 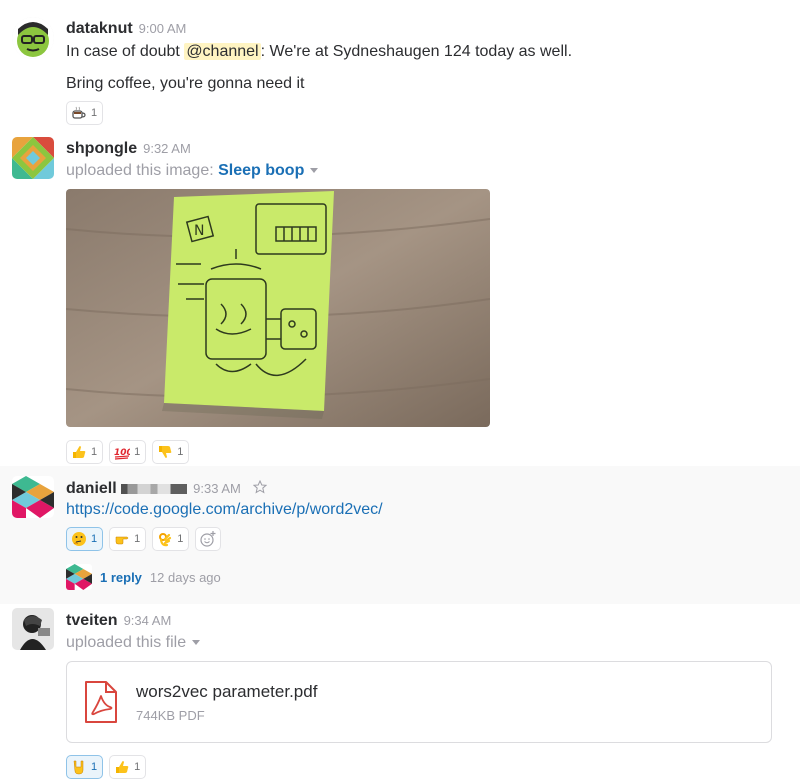 What do you see at coordinates (148, 620) in the screenshot?
I see `timestamp: 9:34 AM` at bounding box center [148, 620].